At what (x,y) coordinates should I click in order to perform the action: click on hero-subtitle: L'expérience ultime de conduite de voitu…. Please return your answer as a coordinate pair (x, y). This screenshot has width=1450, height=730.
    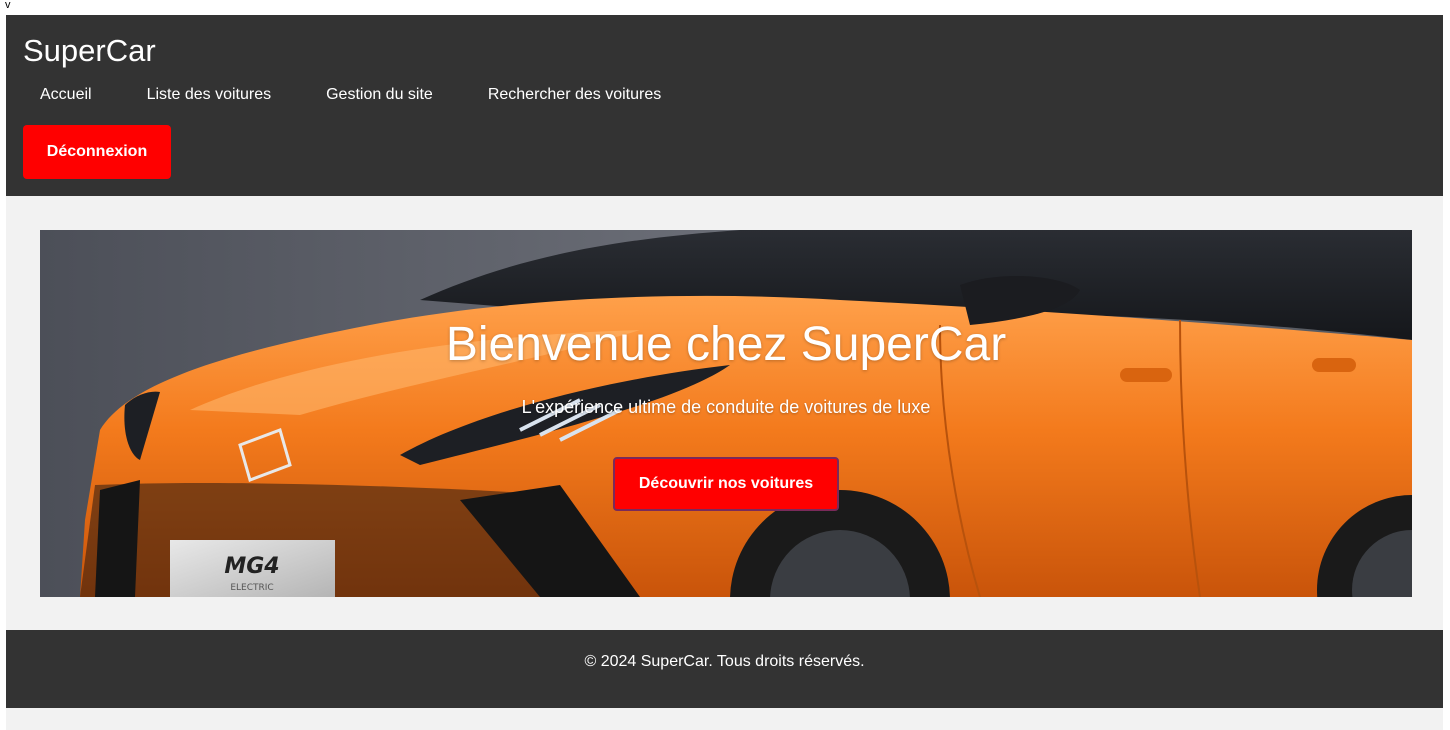
    Looking at the image, I should click on (726, 407).